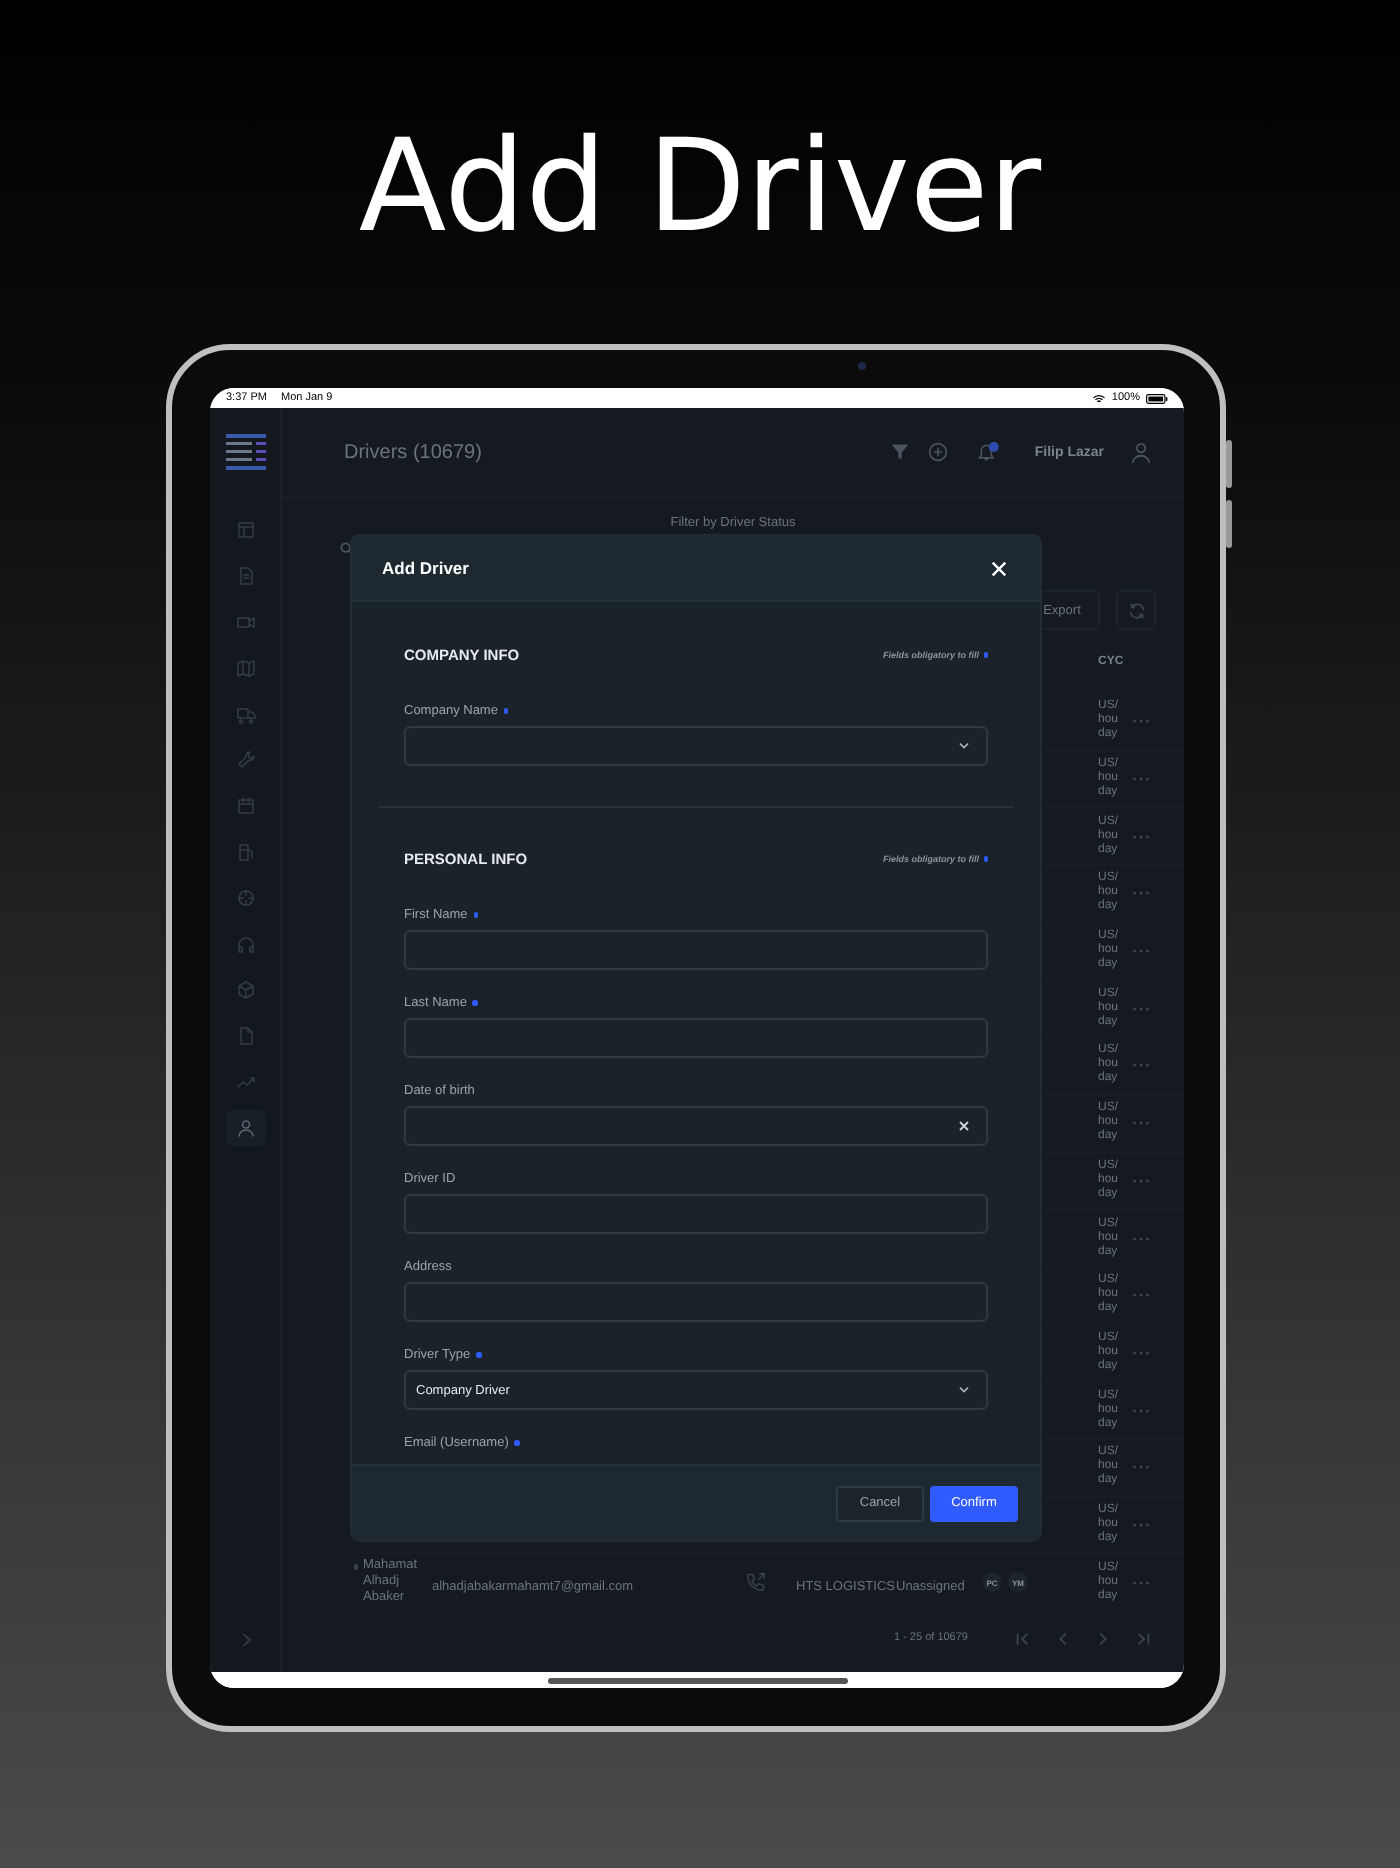  What do you see at coordinates (1063, 1638) in the screenshot?
I see `previous-page-icon` at bounding box center [1063, 1638].